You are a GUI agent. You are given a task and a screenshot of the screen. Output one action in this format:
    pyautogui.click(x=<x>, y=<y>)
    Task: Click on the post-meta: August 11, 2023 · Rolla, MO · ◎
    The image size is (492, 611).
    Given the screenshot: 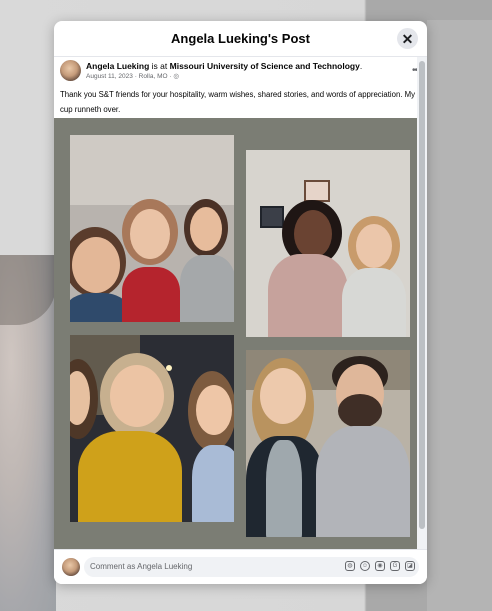 What is the action you would take?
    pyautogui.click(x=132, y=76)
    